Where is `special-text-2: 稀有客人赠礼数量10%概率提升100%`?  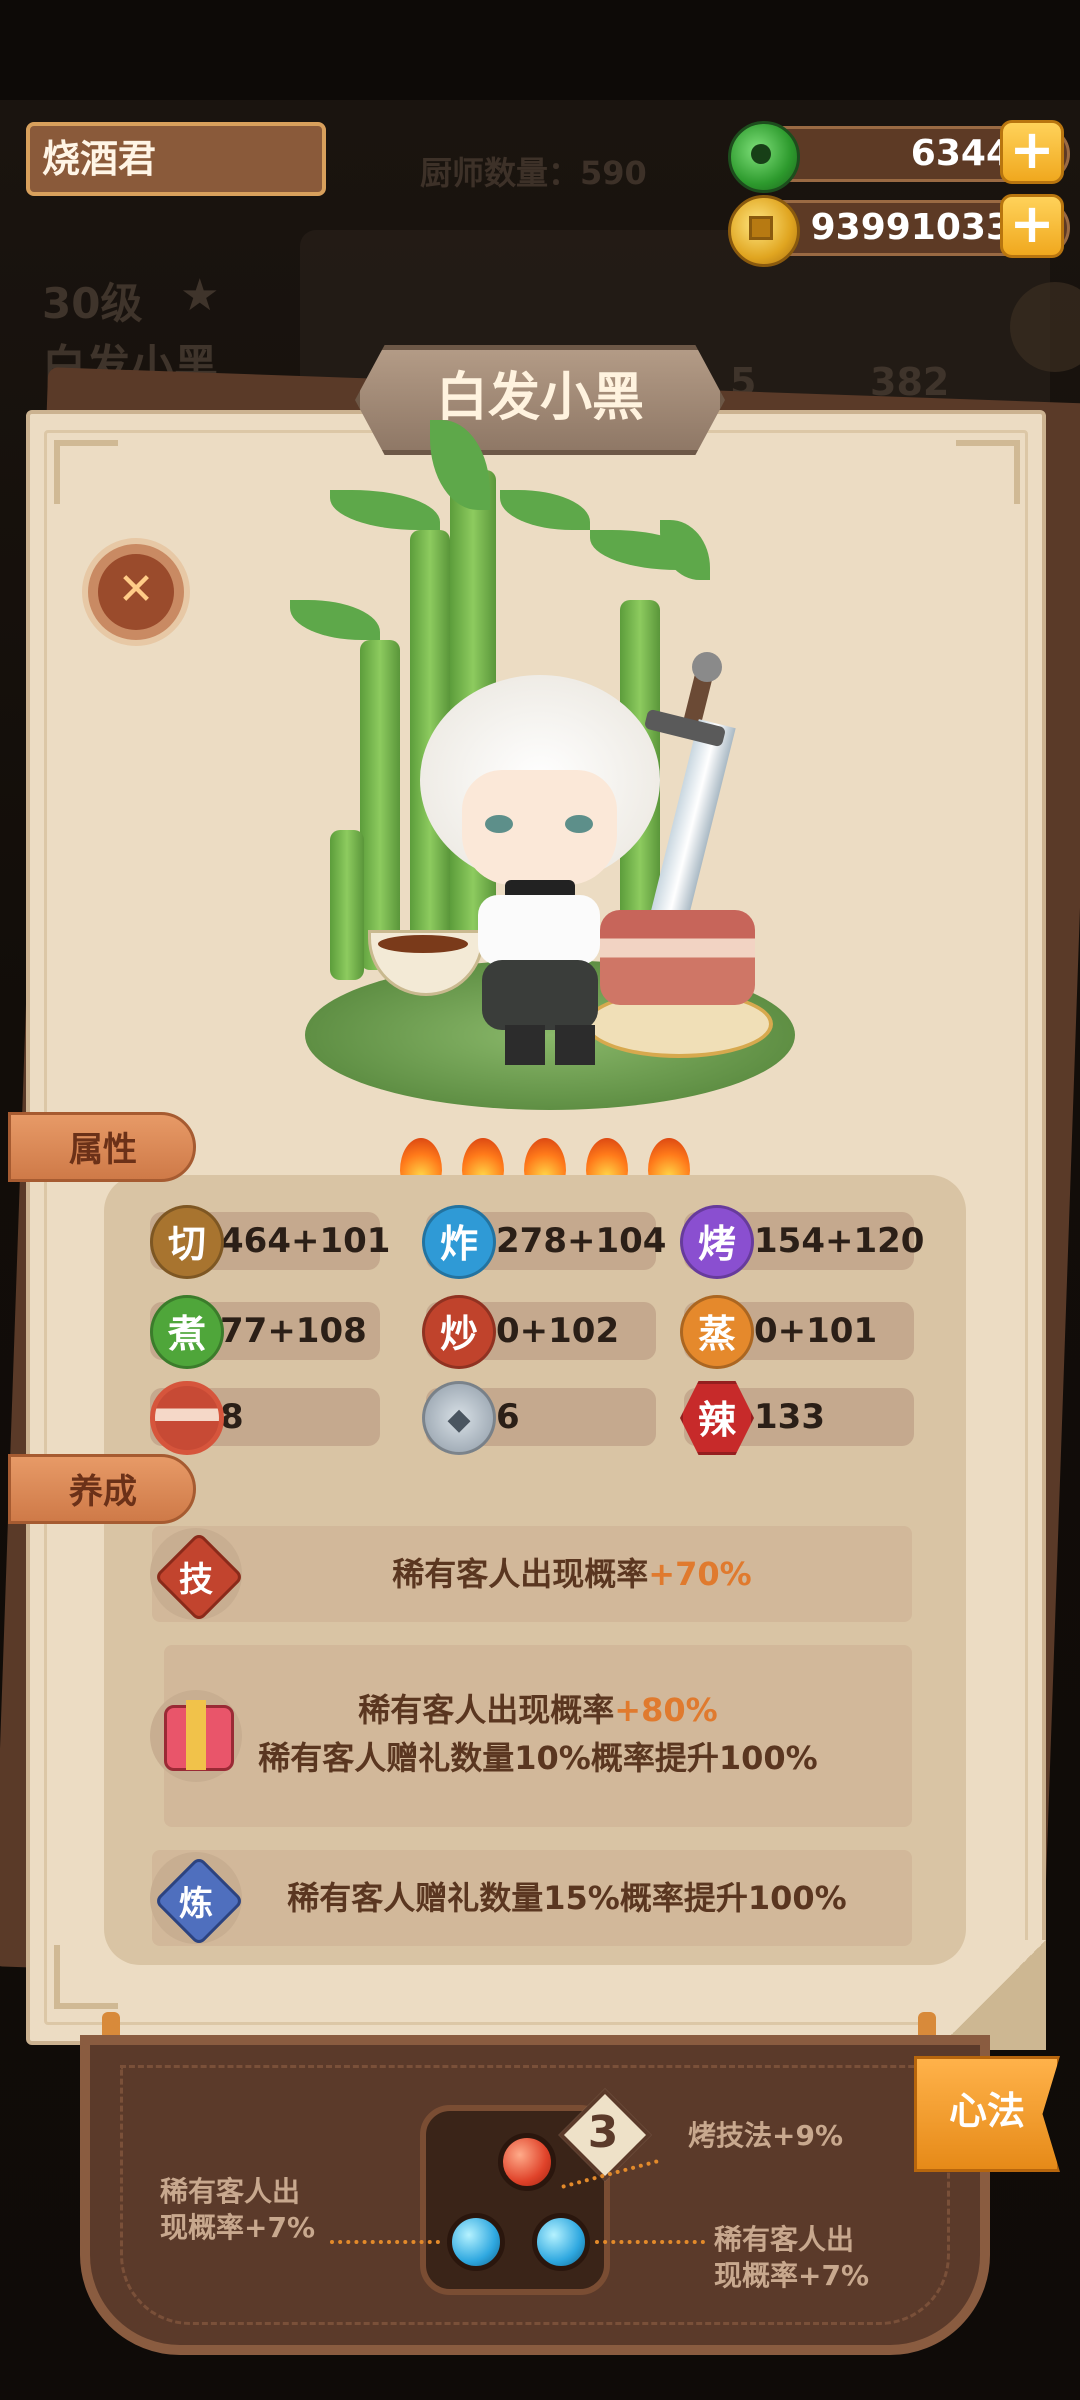 special-text-2: 稀有客人赠礼数量10%概率提升100% is located at coordinates (538, 1758).